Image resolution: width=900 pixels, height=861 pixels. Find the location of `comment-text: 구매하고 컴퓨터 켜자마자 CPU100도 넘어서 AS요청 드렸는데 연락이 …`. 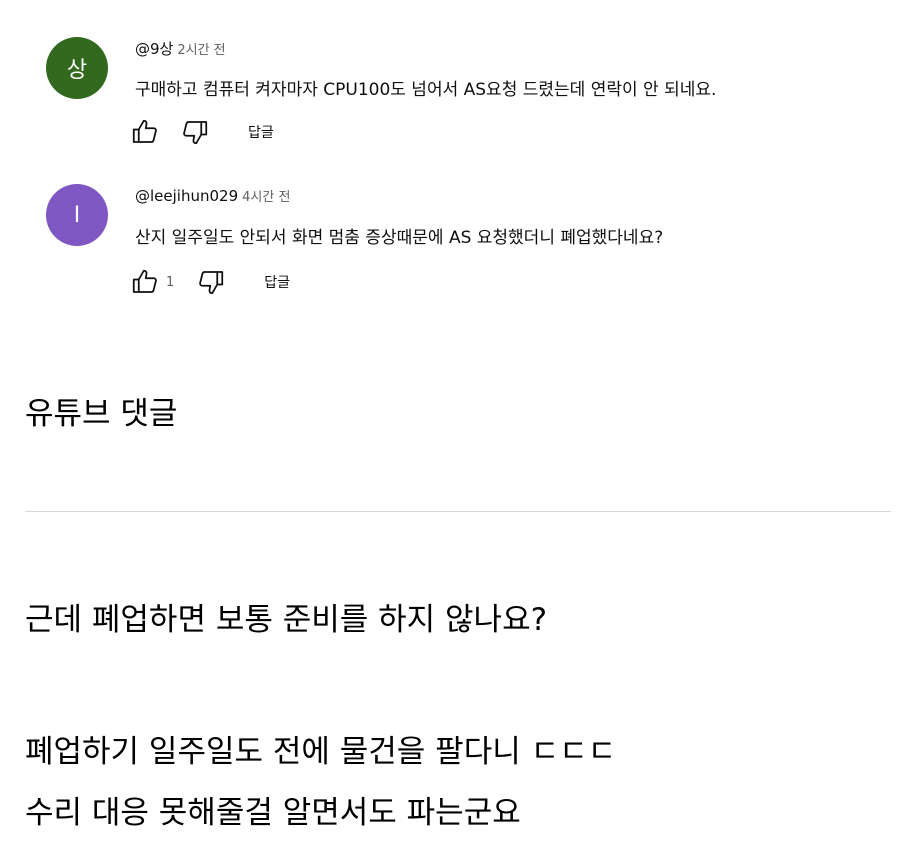

comment-text: 구매하고 컴퓨터 켜자마자 CPU100도 넘어서 AS요청 드렸는데 연락이 … is located at coordinates (426, 90).